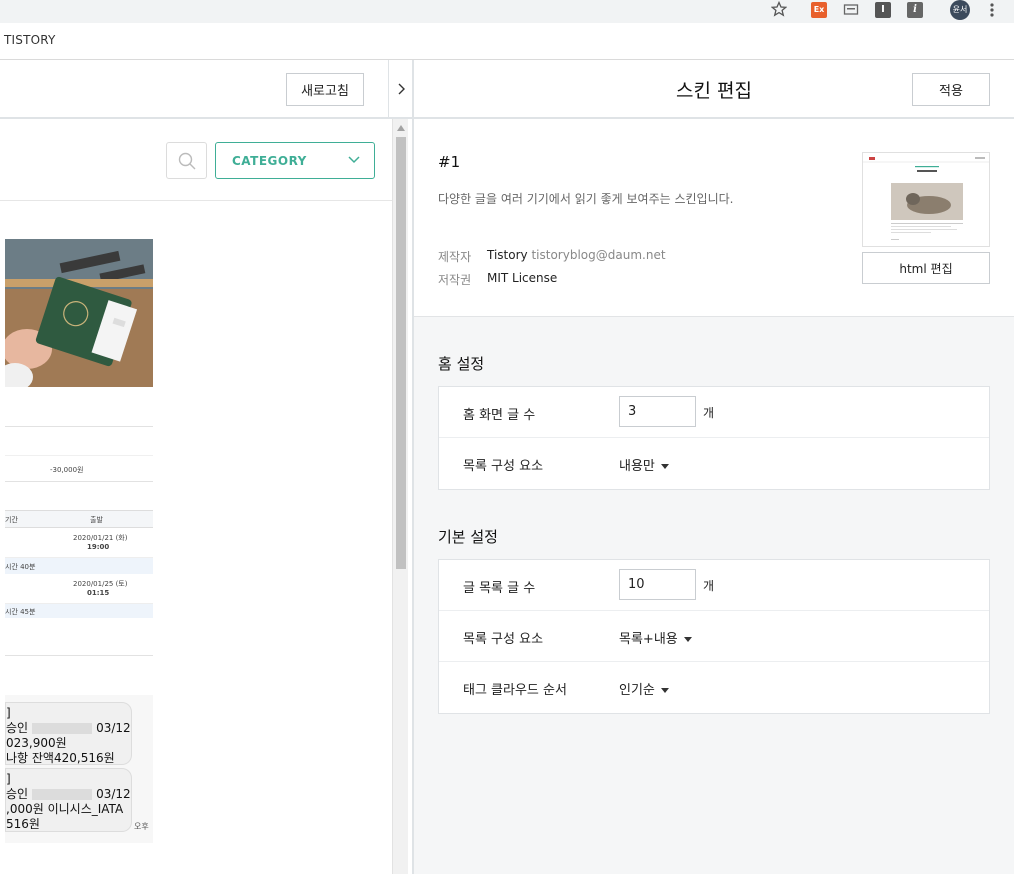  I want to click on message-bubble: ] 승인 03/12 023,900원 나항 잔액420,516원, so click(68, 733).